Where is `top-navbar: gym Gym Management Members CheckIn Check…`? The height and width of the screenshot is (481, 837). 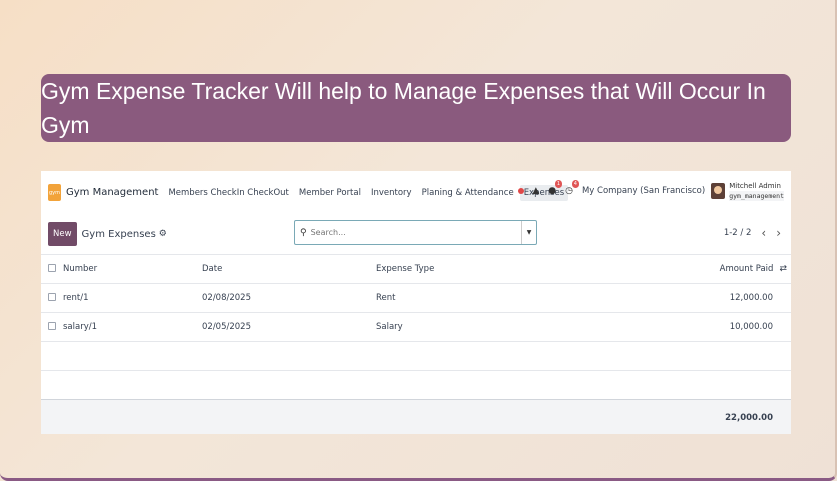
top-navbar: gym Gym Management Members CheckIn Check… is located at coordinates (416, 192).